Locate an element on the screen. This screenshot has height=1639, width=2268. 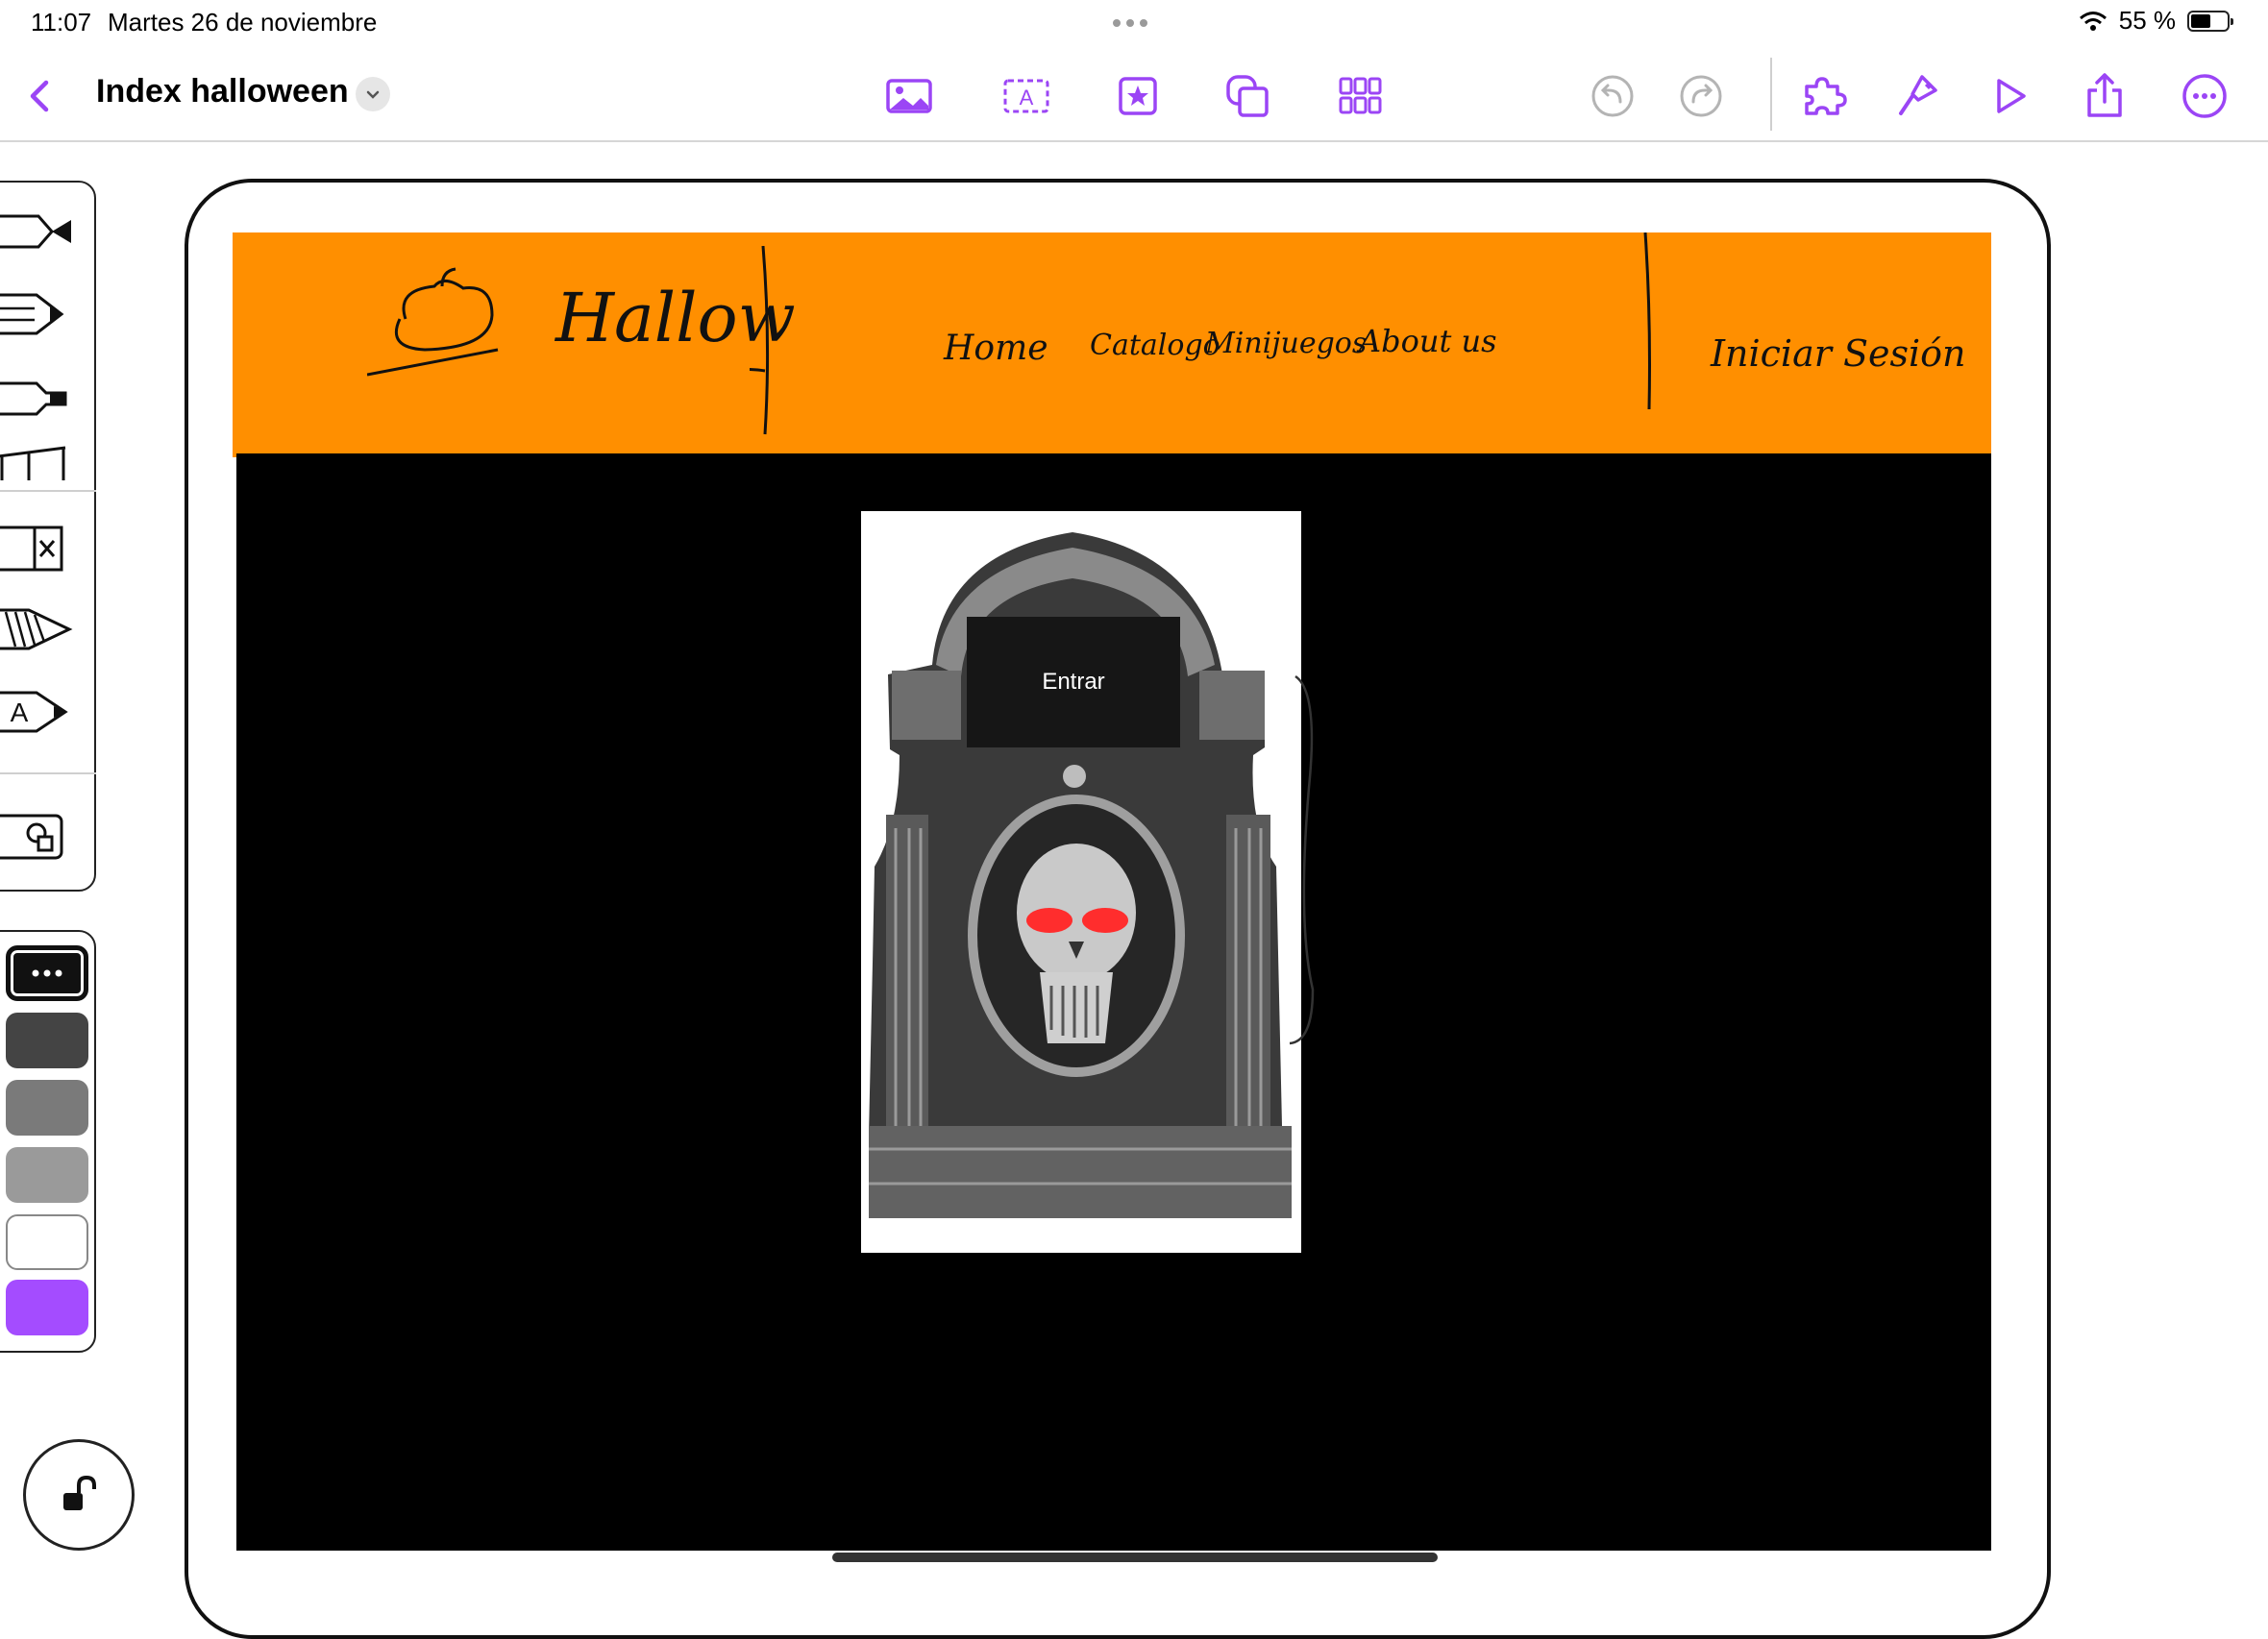
logo-underline-stroke is located at coordinates (760, 340).